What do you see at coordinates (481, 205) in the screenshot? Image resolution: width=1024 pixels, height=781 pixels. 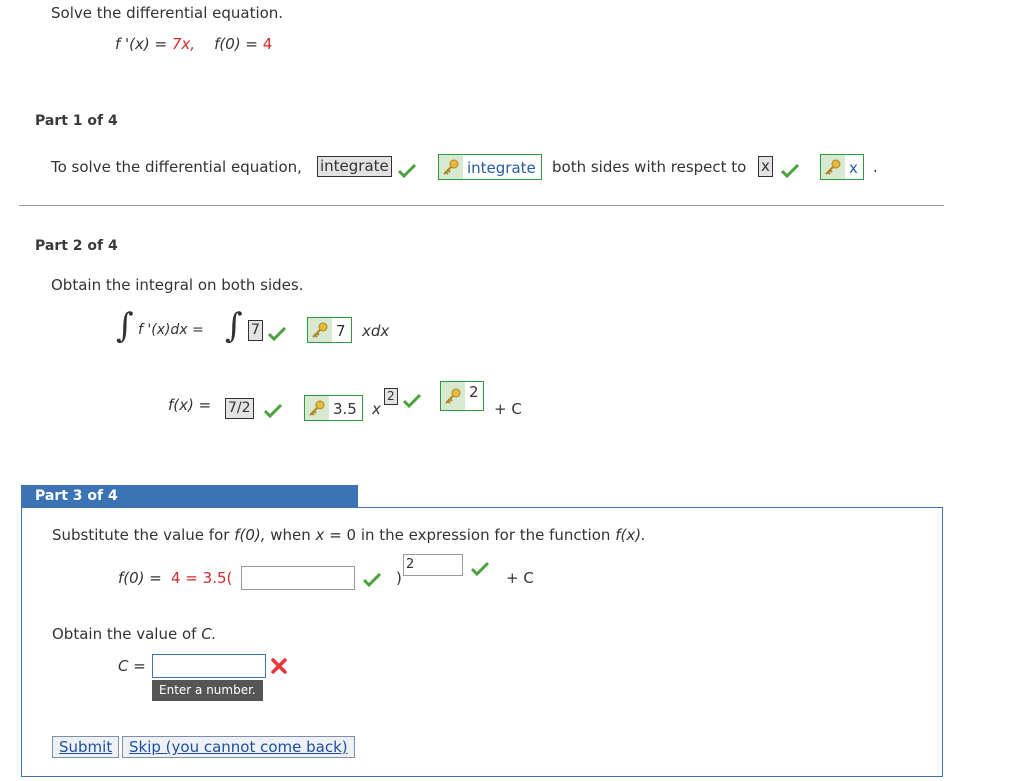 I see `section-divider` at bounding box center [481, 205].